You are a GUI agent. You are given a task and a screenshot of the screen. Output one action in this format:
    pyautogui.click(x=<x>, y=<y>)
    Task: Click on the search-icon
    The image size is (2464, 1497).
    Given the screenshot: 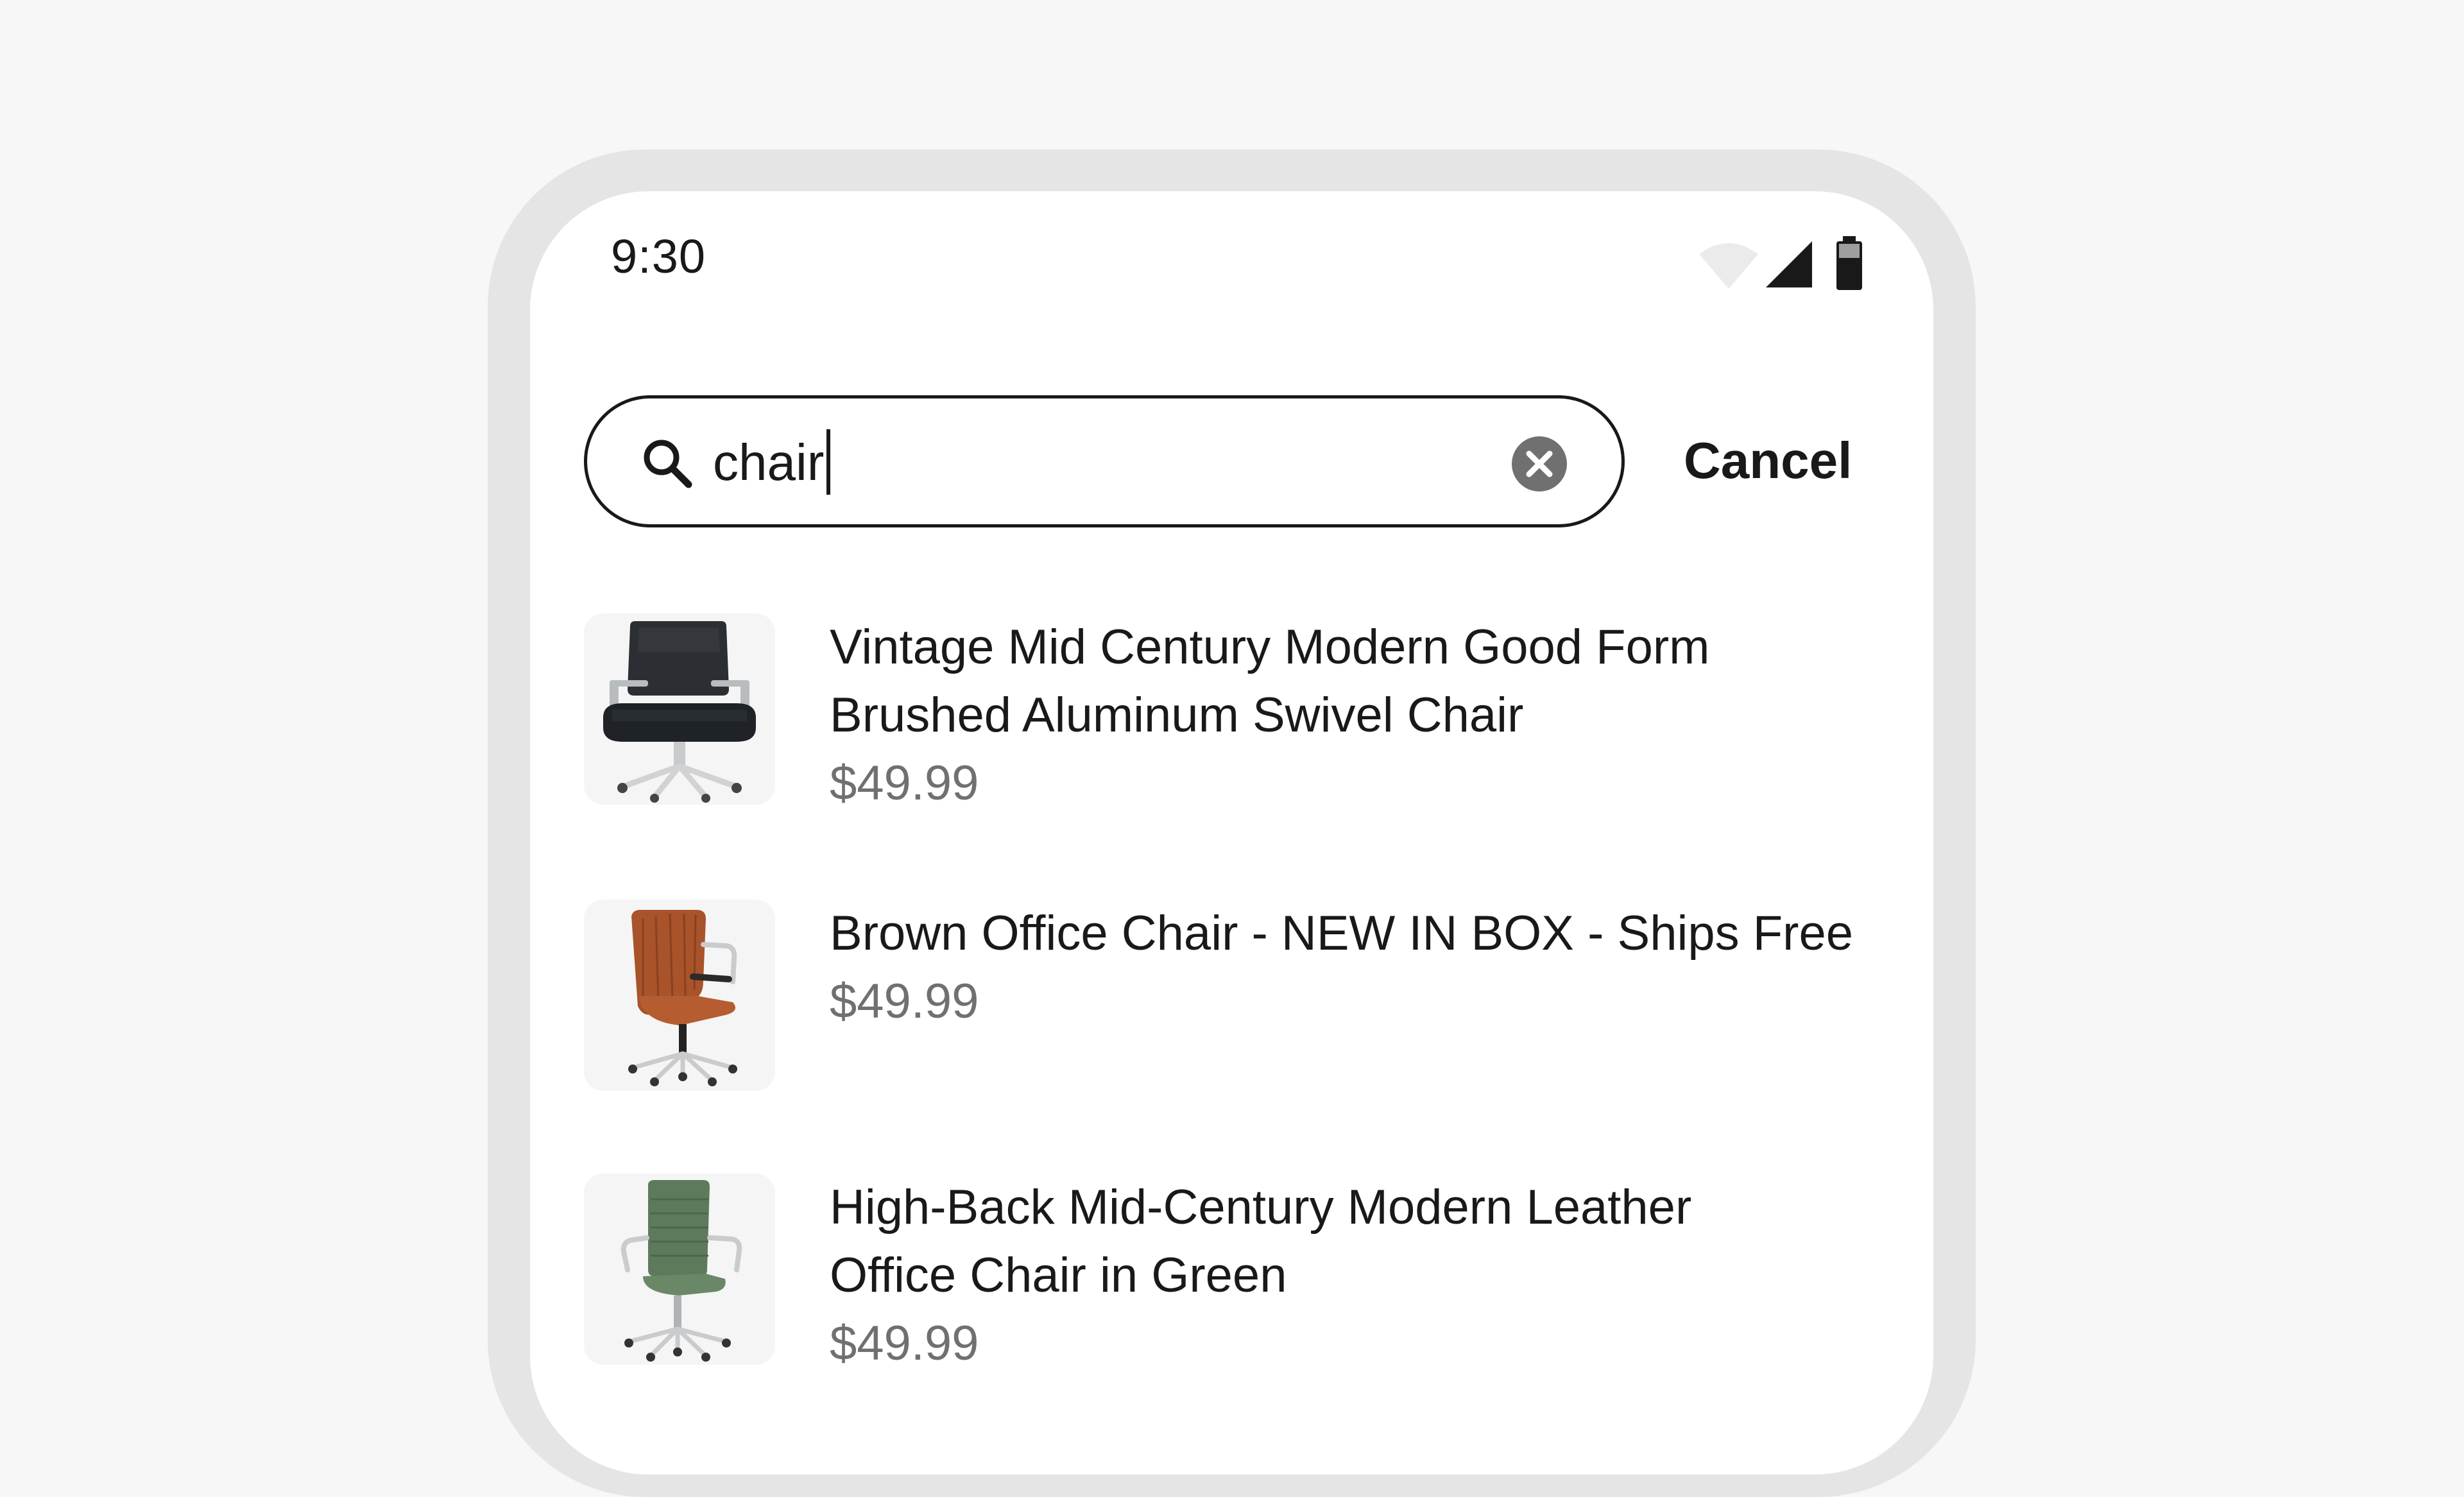 What is the action you would take?
    pyautogui.click(x=668, y=464)
    